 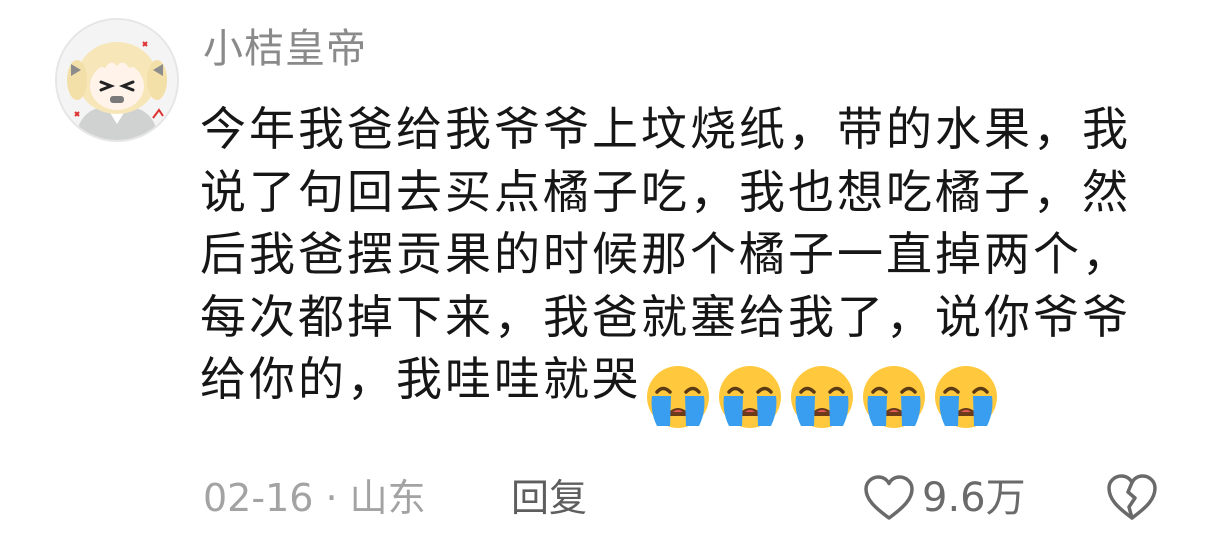 What do you see at coordinates (1132, 497) in the screenshot?
I see `broken-heart-icon` at bounding box center [1132, 497].